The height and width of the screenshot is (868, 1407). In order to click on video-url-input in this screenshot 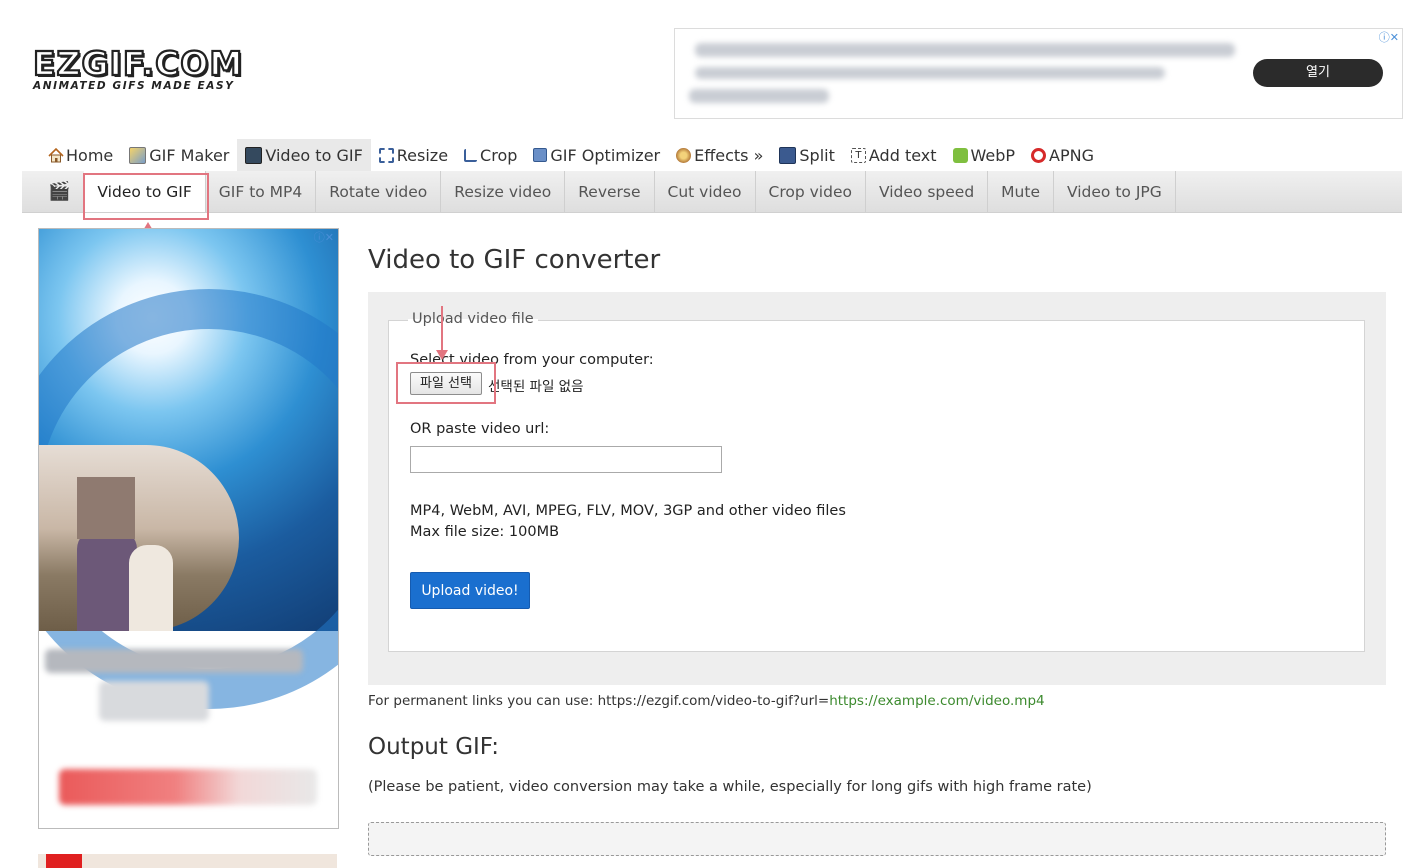, I will do `click(566, 459)`.